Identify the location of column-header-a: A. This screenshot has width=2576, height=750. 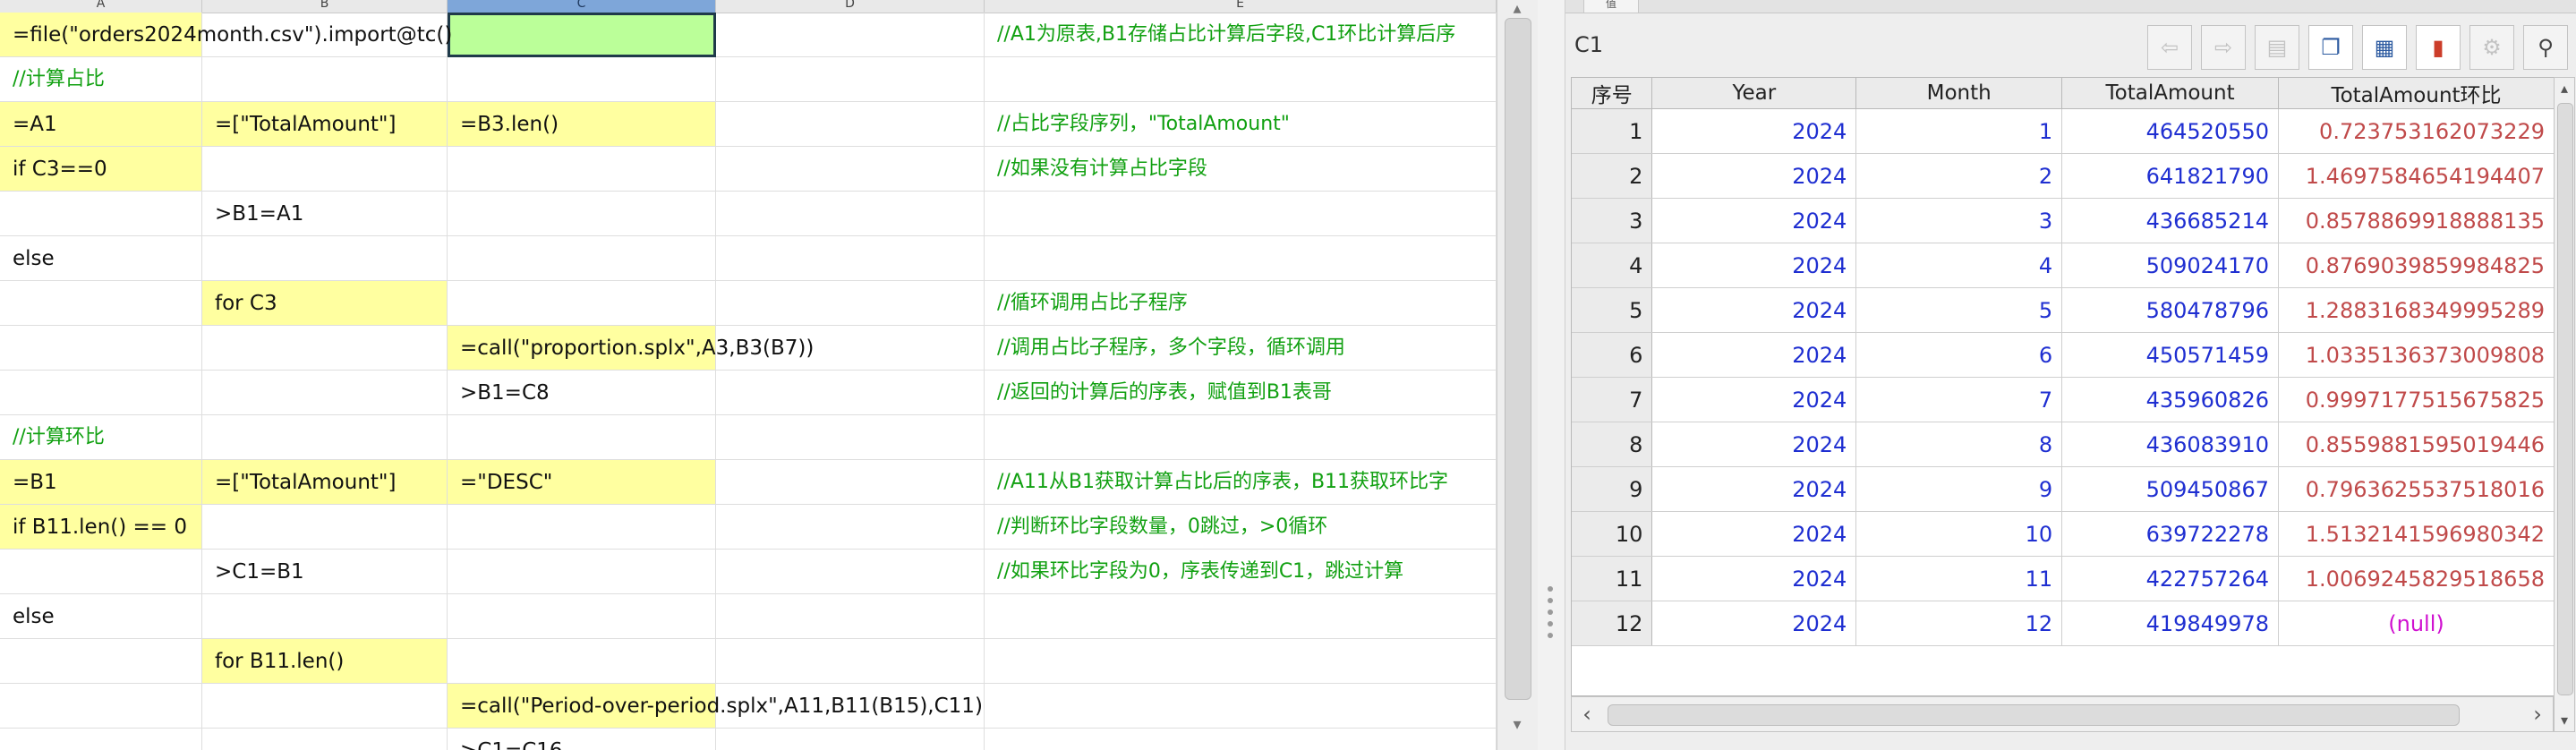
(101, 6).